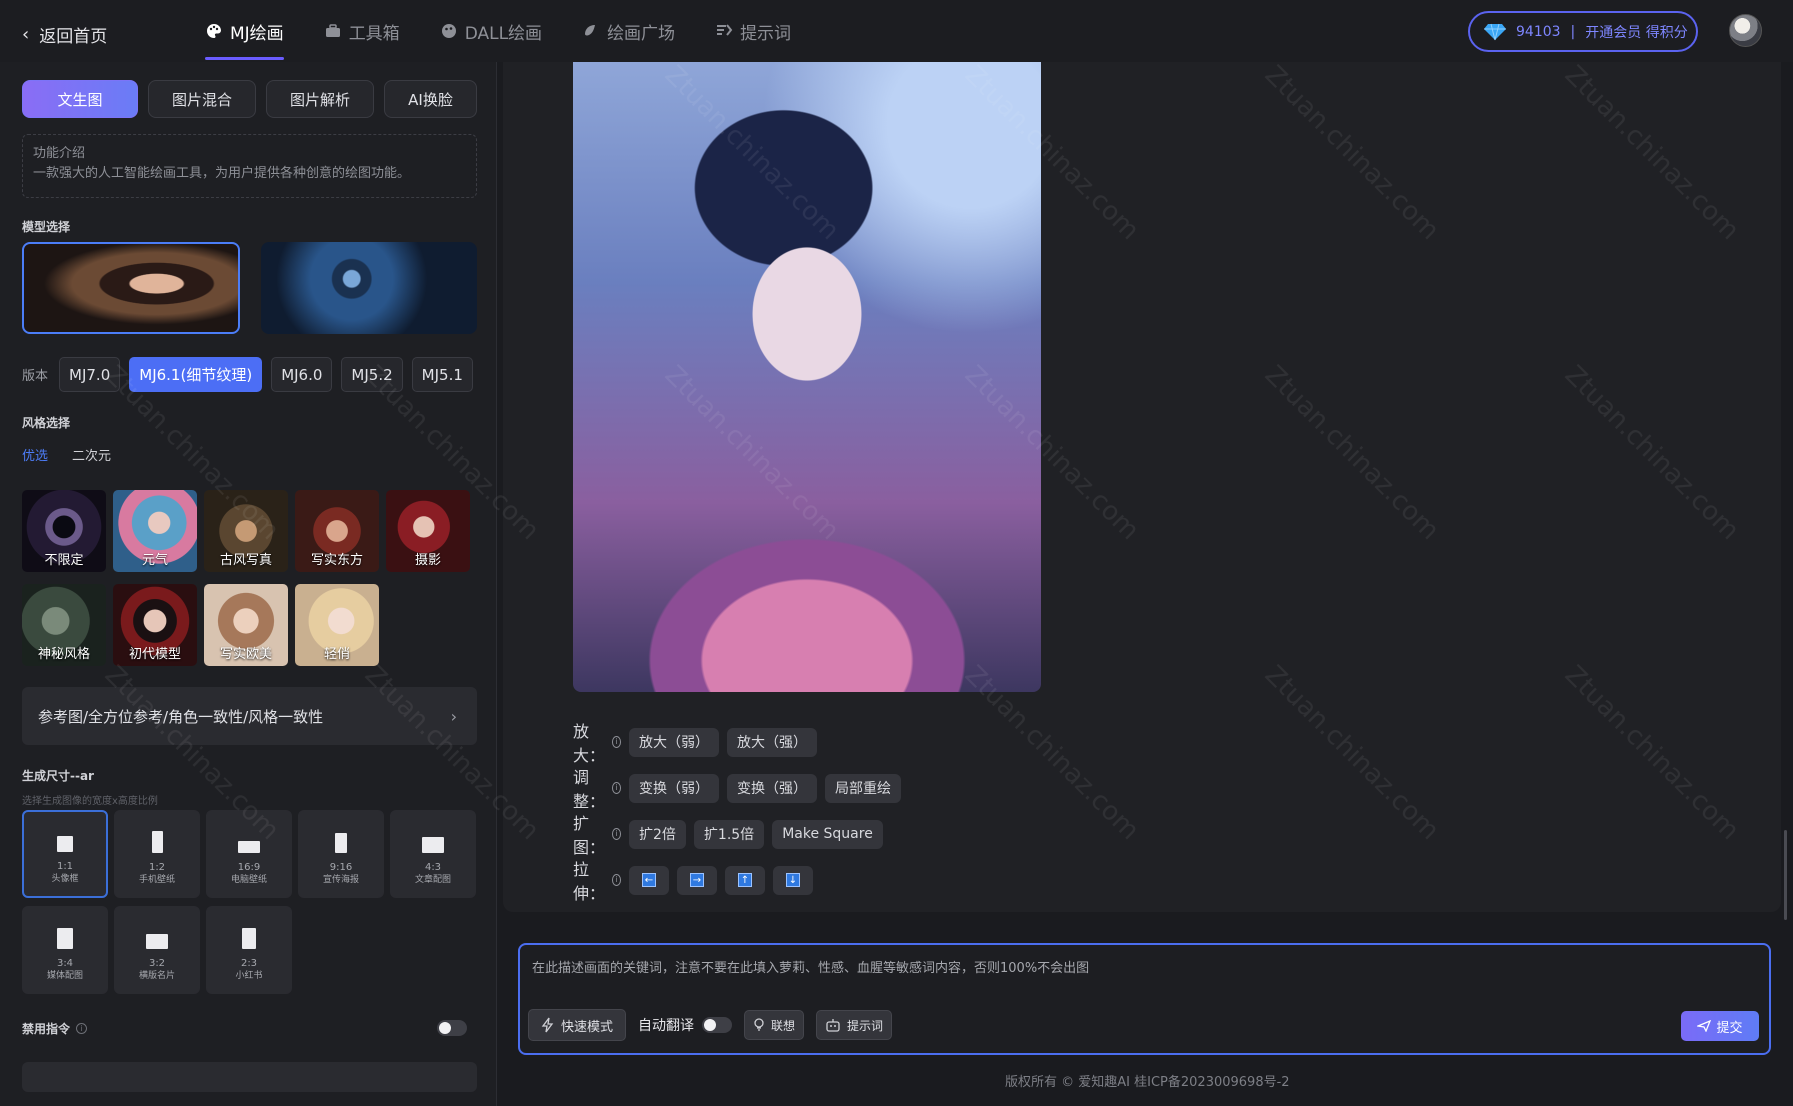  I want to click on arrow-down-icon: ↓, so click(793, 880).